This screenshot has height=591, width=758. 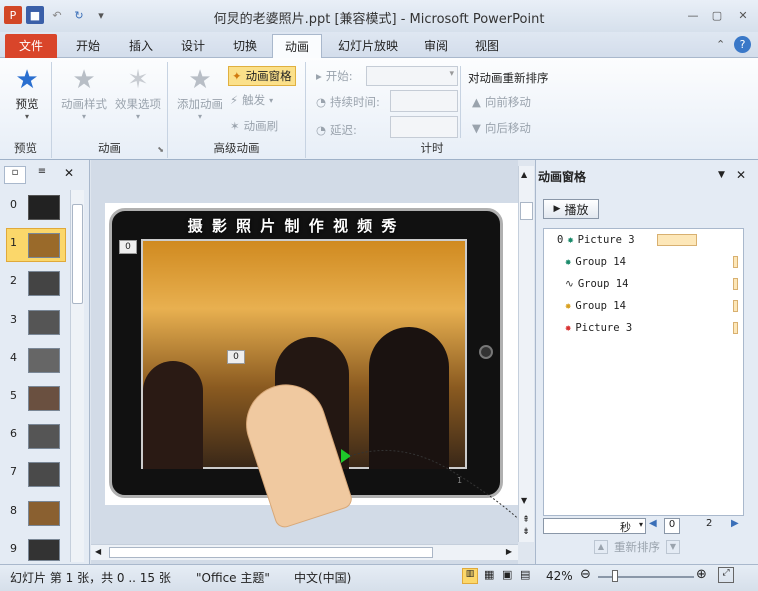 What do you see at coordinates (141, 46) in the screenshot?
I see `tab-insert: 插入` at bounding box center [141, 46].